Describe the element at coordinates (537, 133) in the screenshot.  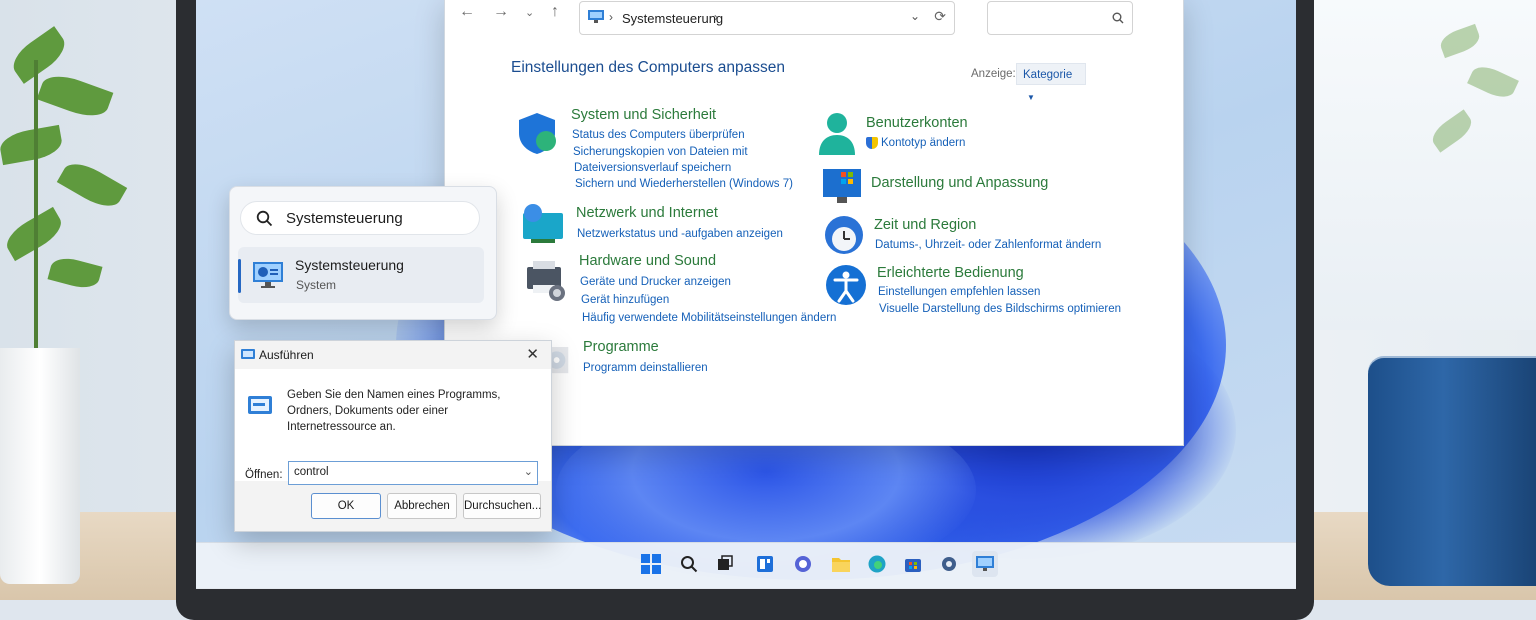
I see `shield-icon` at that location.